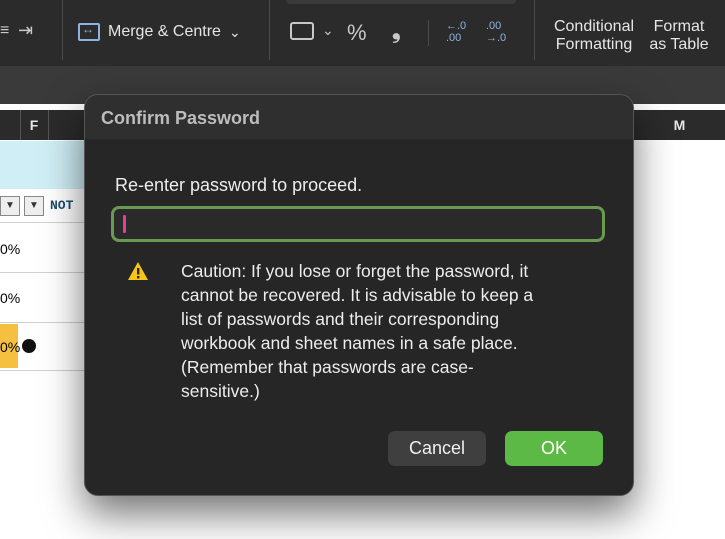 The image size is (725, 539). What do you see at coordinates (124, 224) in the screenshot?
I see `text-cursor` at bounding box center [124, 224].